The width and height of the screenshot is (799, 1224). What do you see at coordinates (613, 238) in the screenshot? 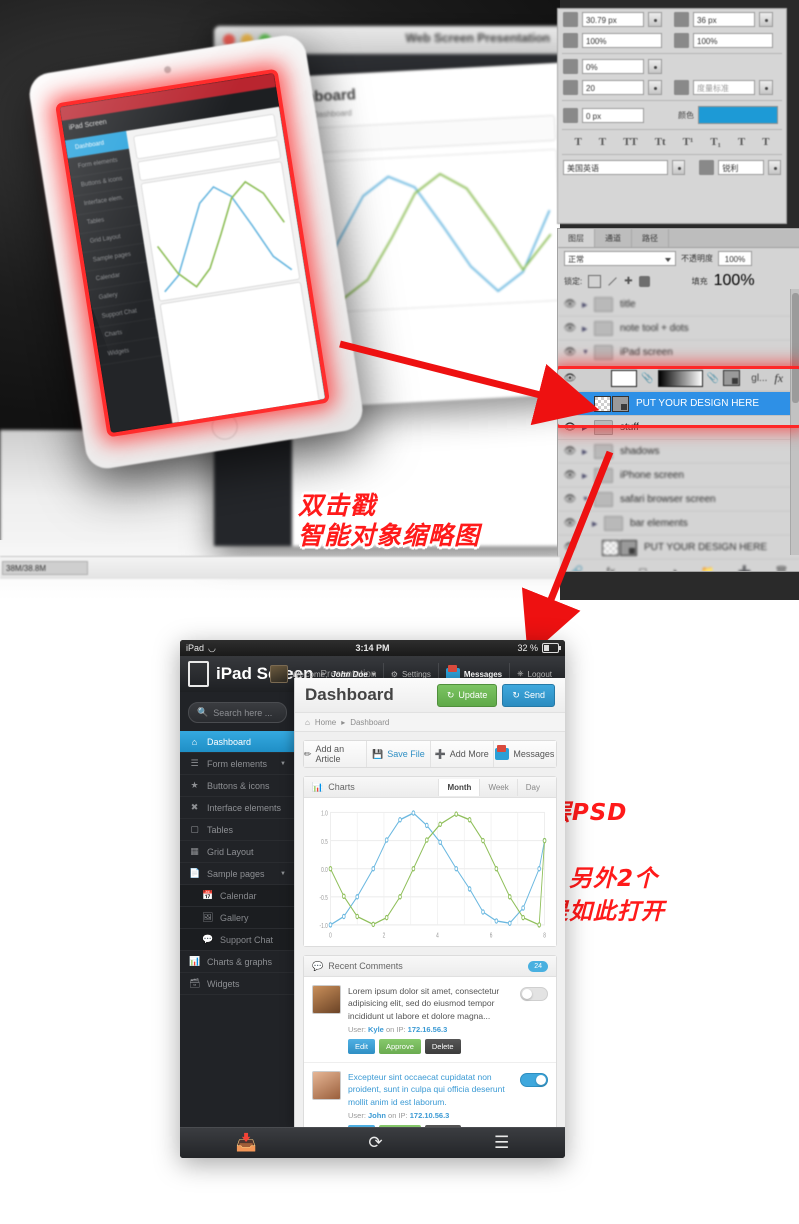
I see `tab-channels: 通道` at bounding box center [613, 238].